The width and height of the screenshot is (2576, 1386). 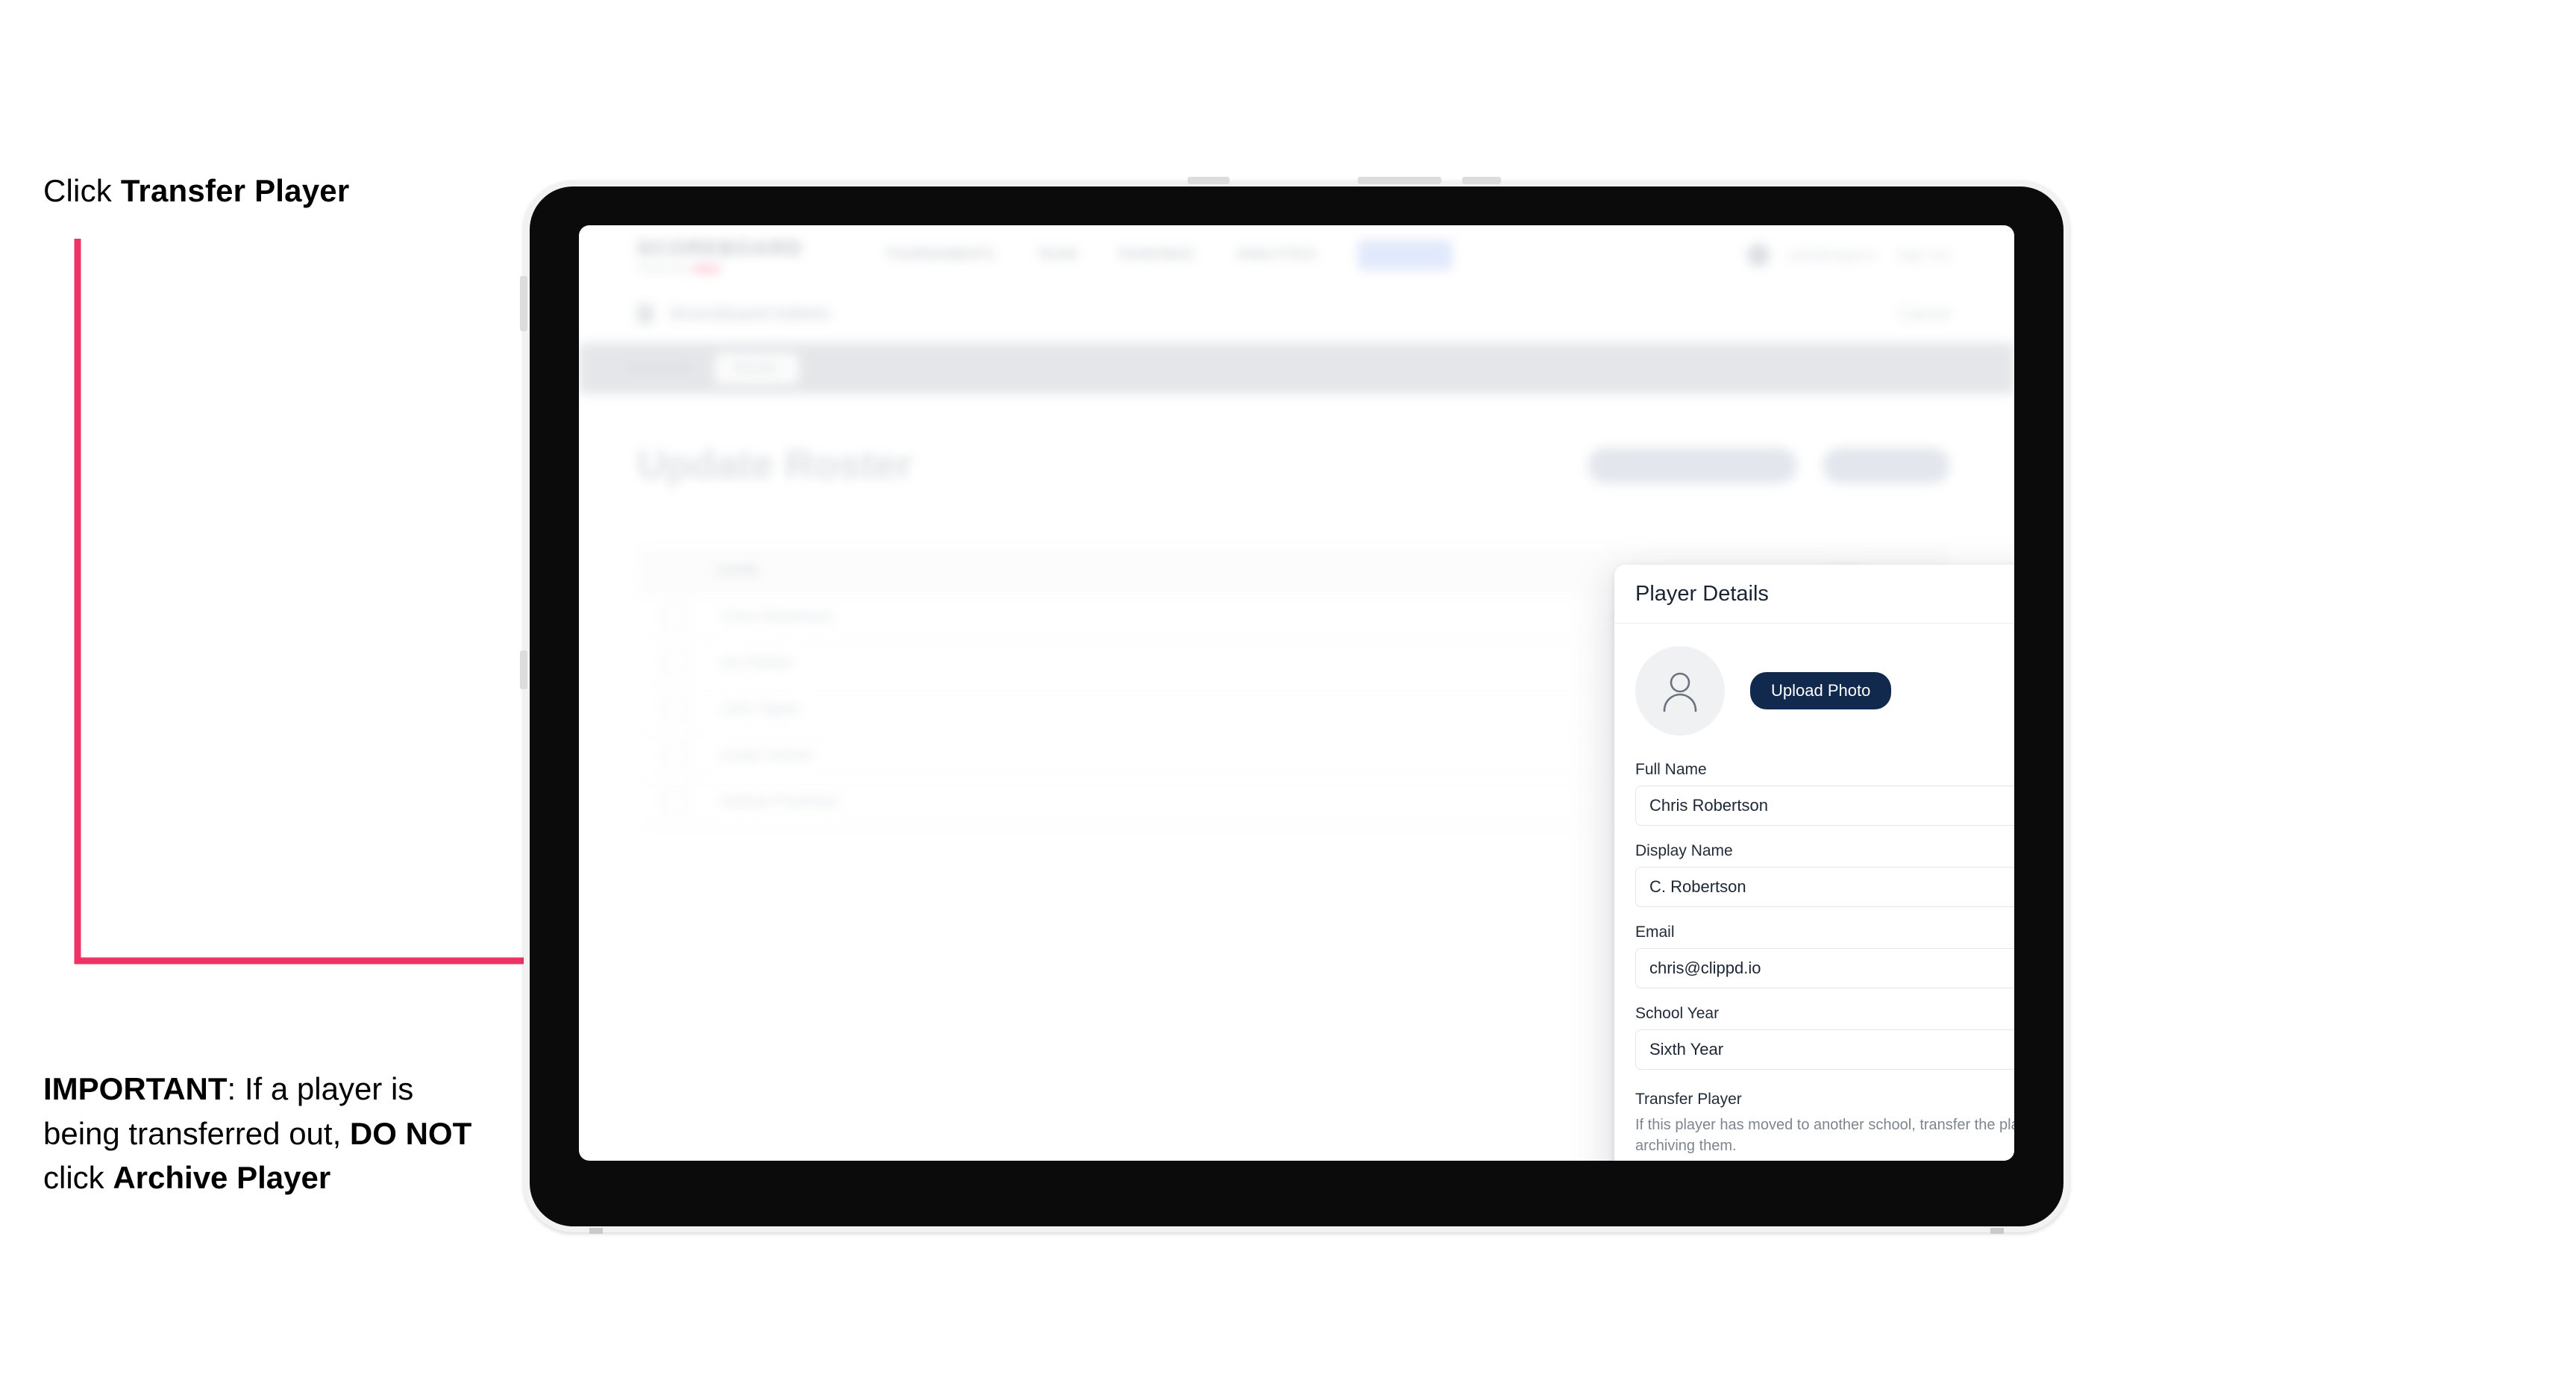 I want to click on full-name-input, so click(x=1824, y=805).